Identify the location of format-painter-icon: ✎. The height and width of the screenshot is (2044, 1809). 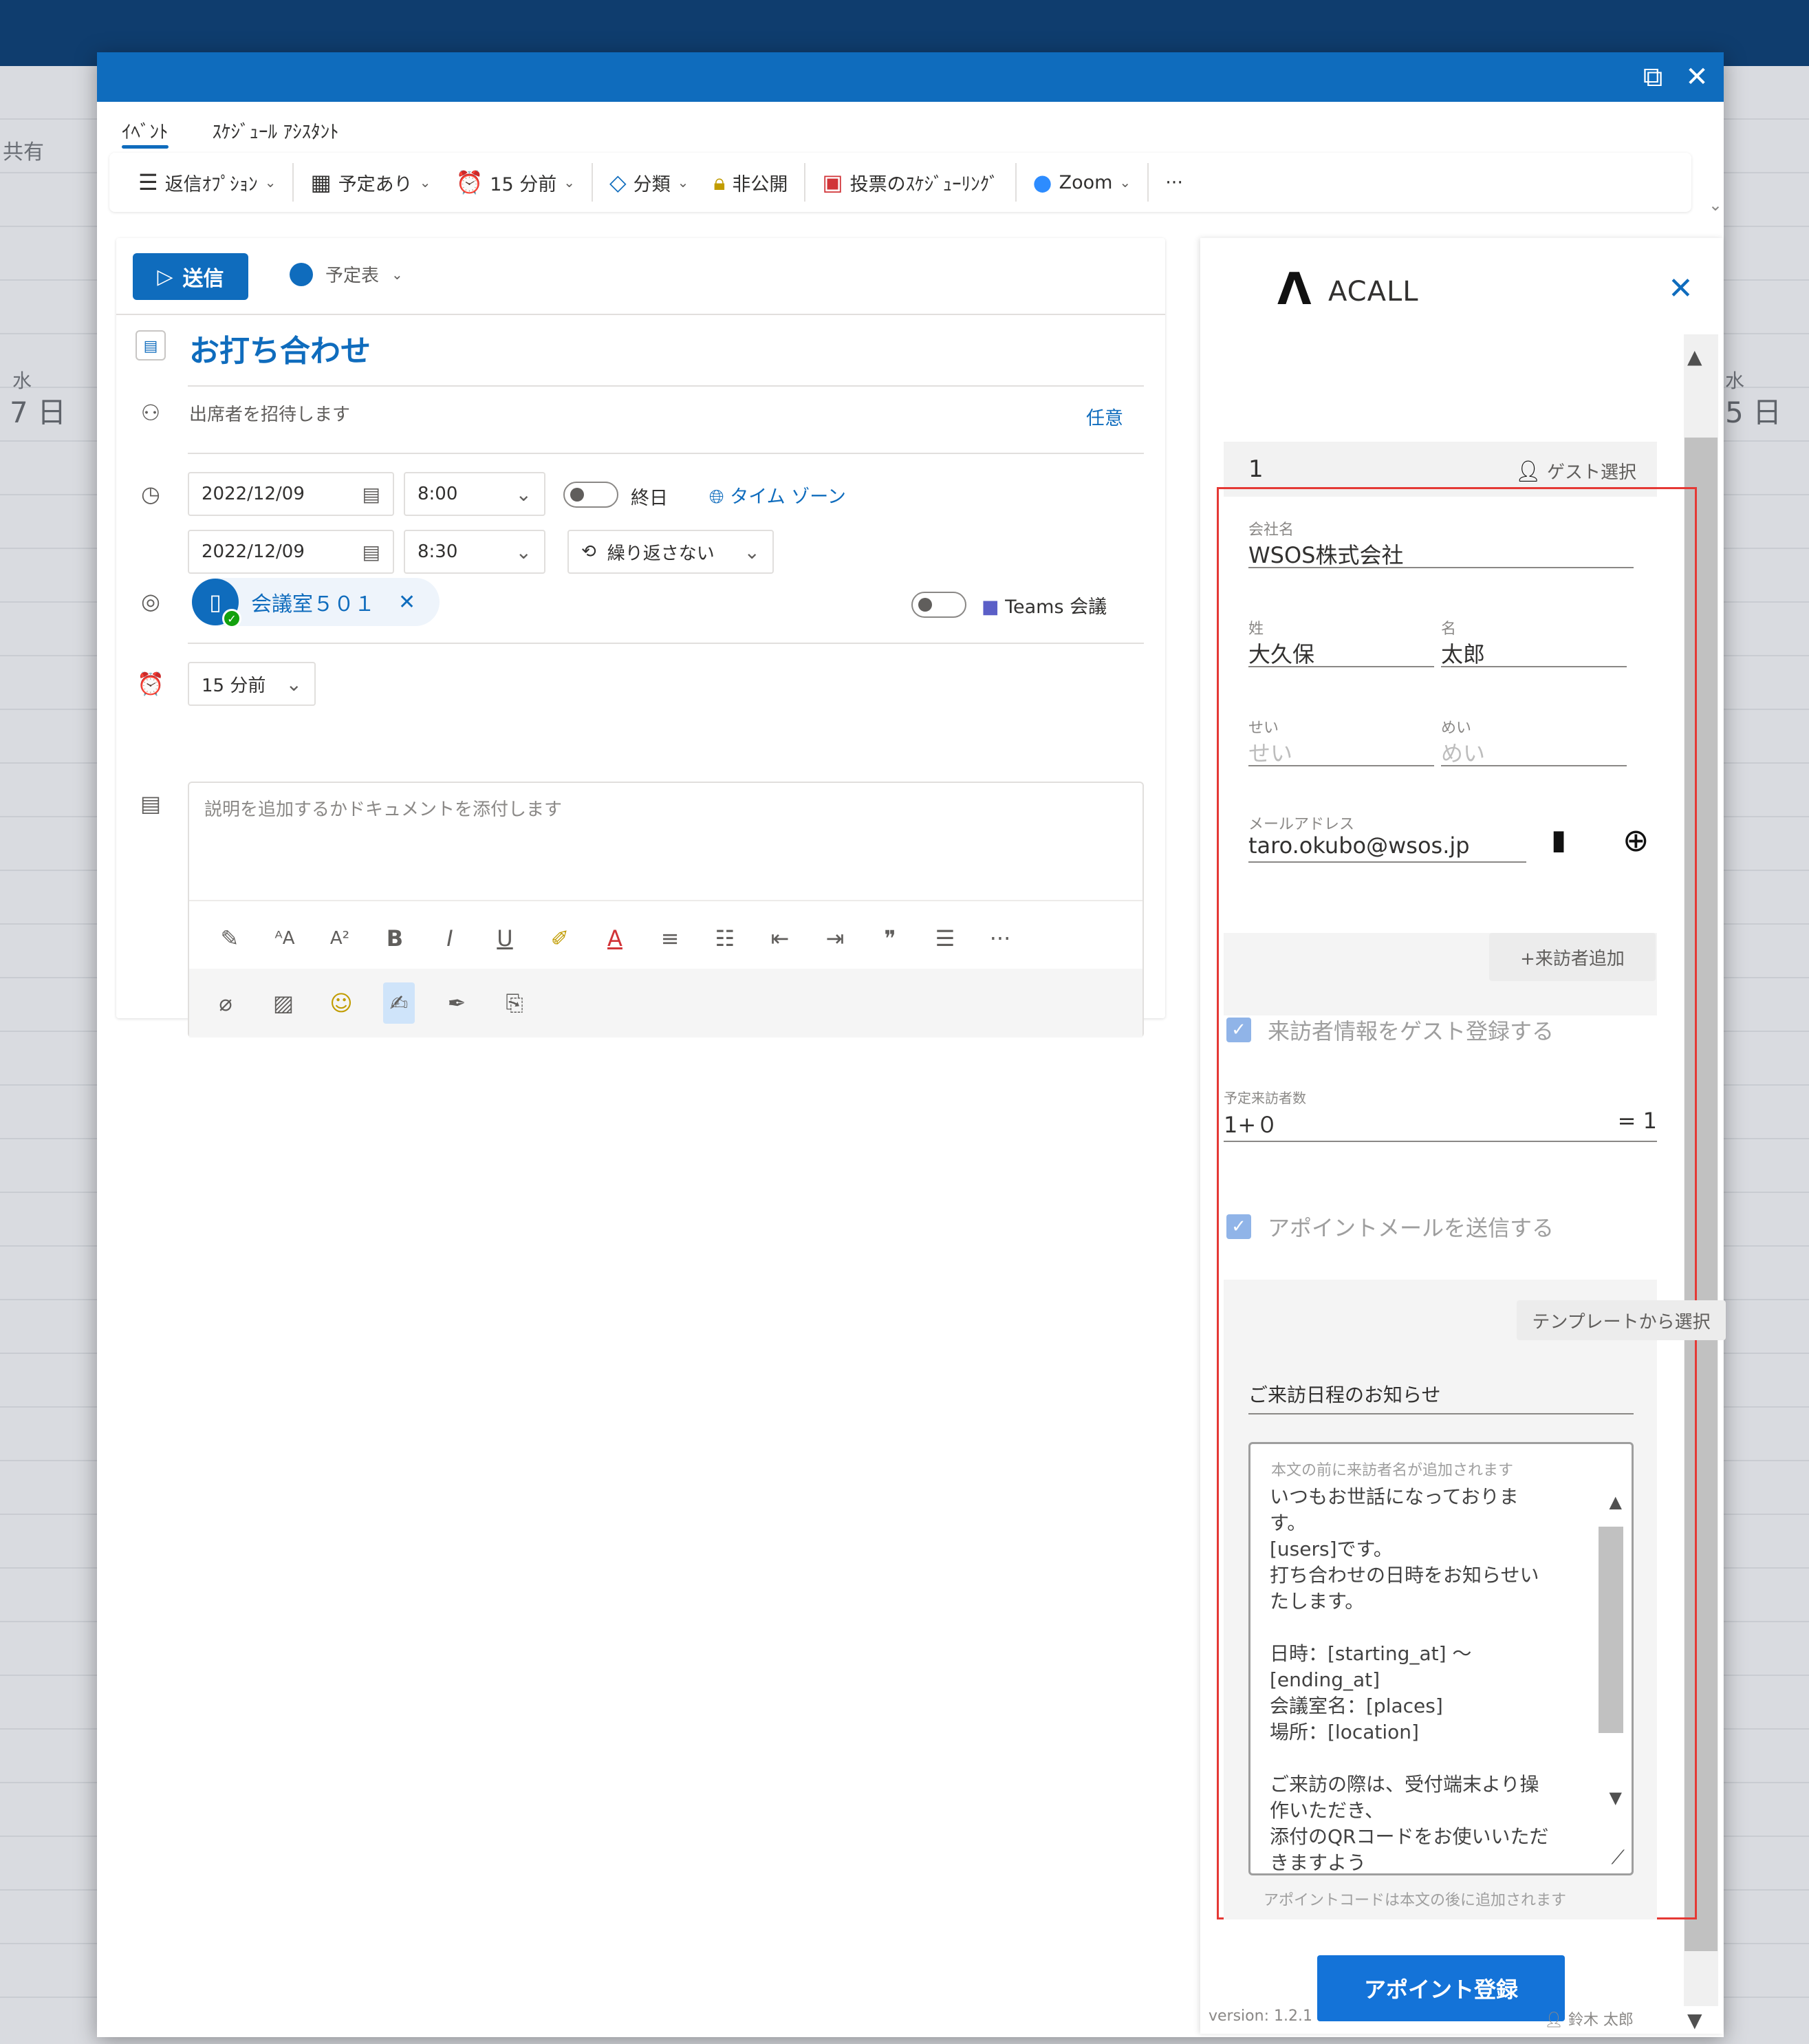
(230, 938).